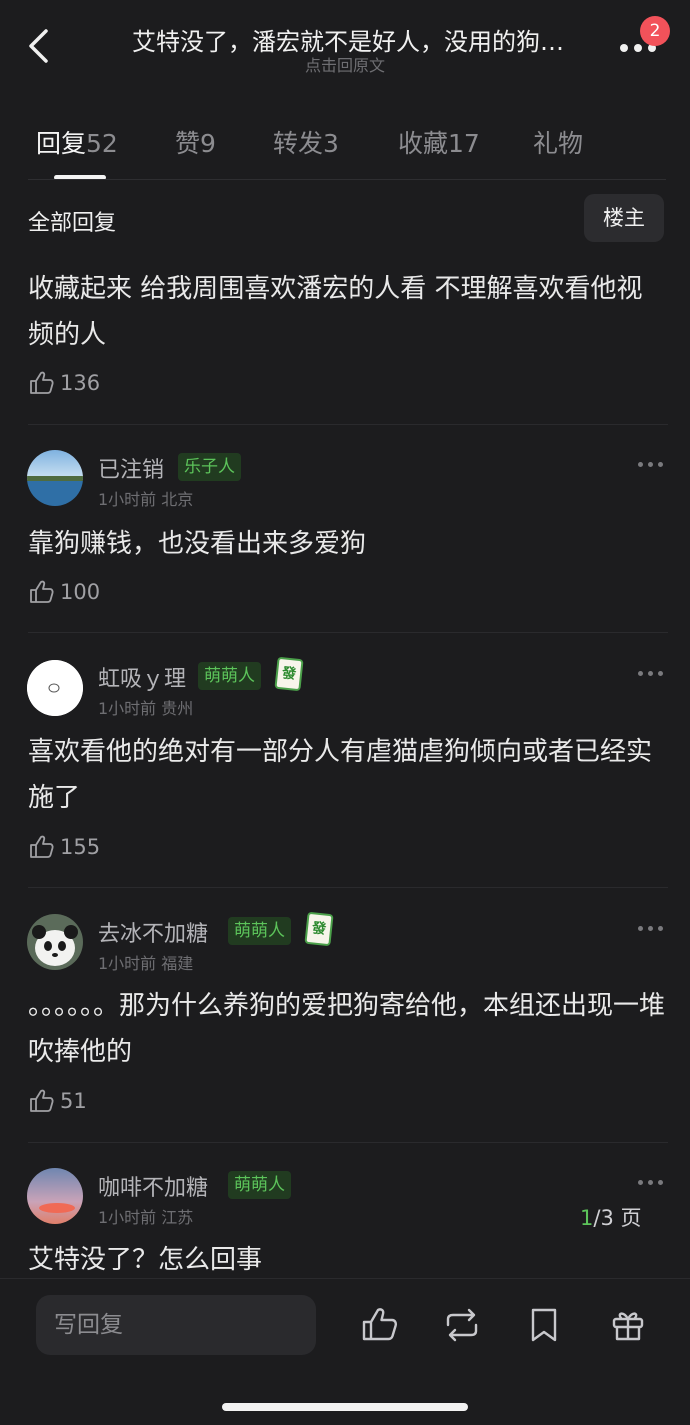 This screenshot has height=1425, width=690. What do you see at coordinates (306, 142) in the screenshot?
I see `tab-reposts: 转发3` at bounding box center [306, 142].